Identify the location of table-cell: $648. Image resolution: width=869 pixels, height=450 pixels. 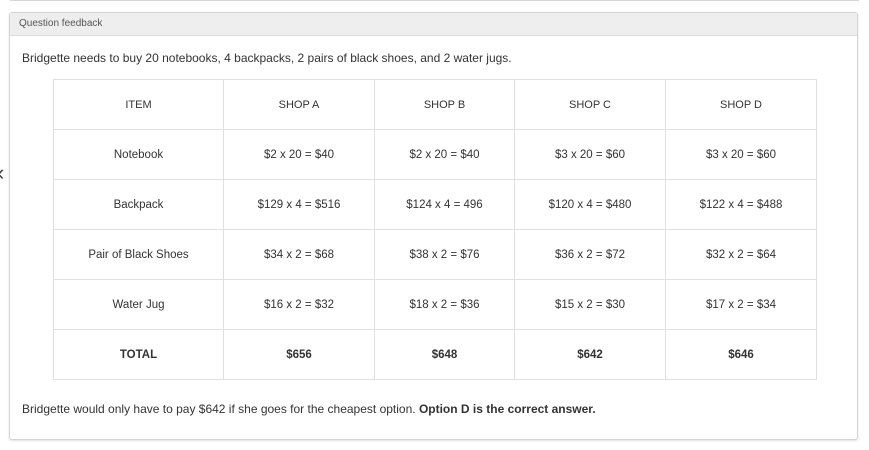
(444, 354).